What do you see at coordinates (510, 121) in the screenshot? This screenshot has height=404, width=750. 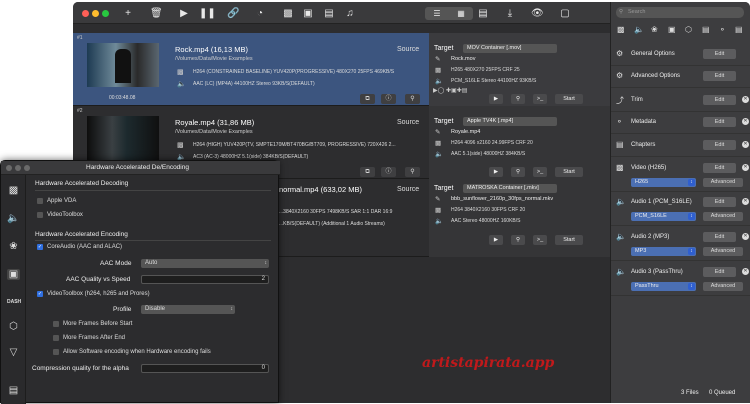 I see `container-select: Apple TV4K [.mp4]` at bounding box center [510, 121].